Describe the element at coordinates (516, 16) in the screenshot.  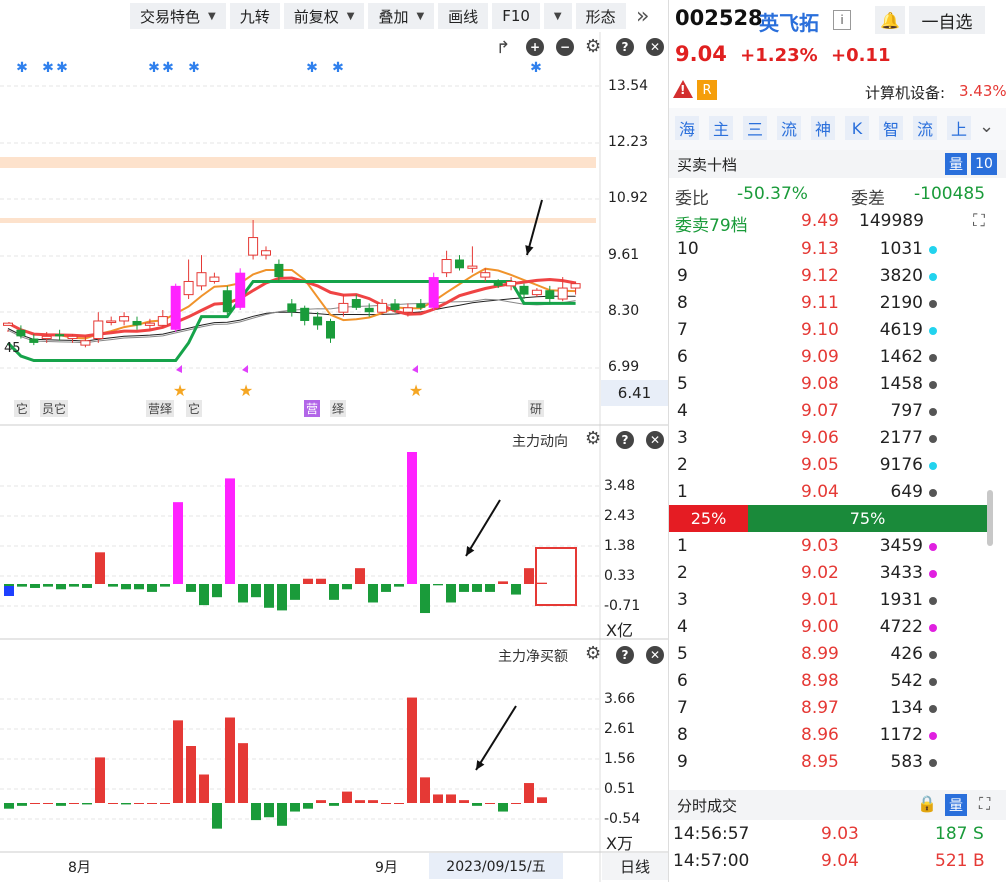
I see `tb-f10: F10` at that location.